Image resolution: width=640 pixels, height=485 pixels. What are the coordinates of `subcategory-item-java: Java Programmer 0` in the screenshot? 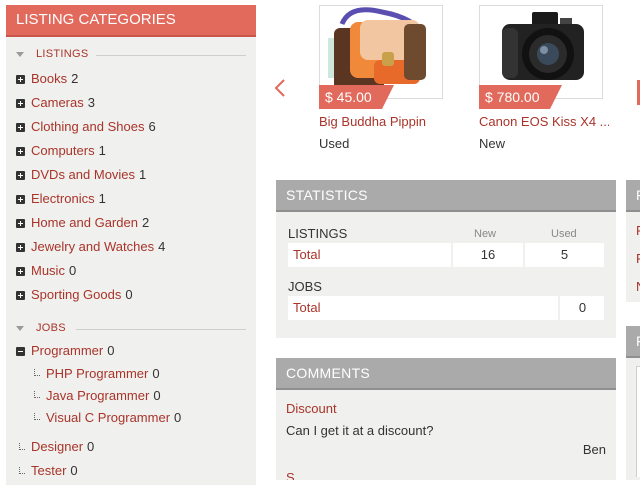 It's located at (131, 396).